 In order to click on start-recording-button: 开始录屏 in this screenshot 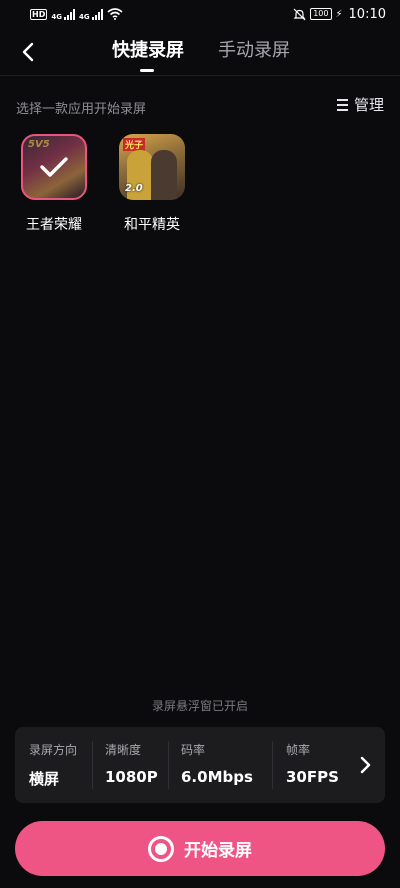, I will do `click(200, 848)`.